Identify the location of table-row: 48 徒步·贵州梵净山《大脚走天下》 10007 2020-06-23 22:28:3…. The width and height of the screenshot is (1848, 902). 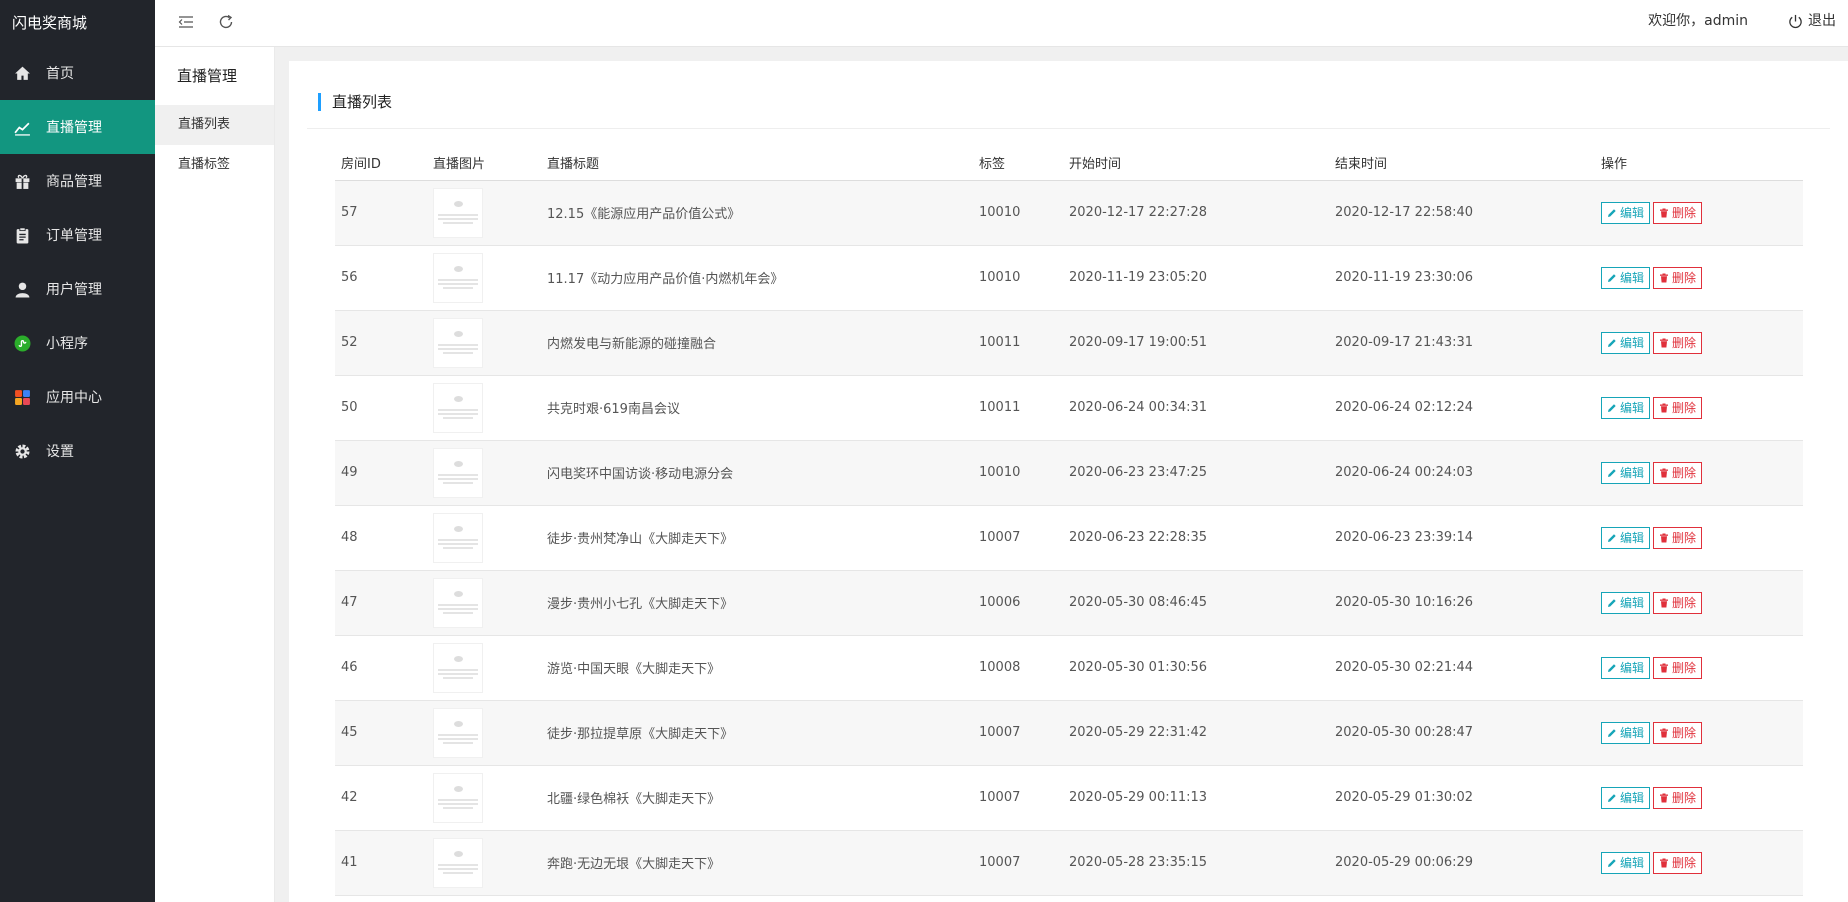
(1069, 538).